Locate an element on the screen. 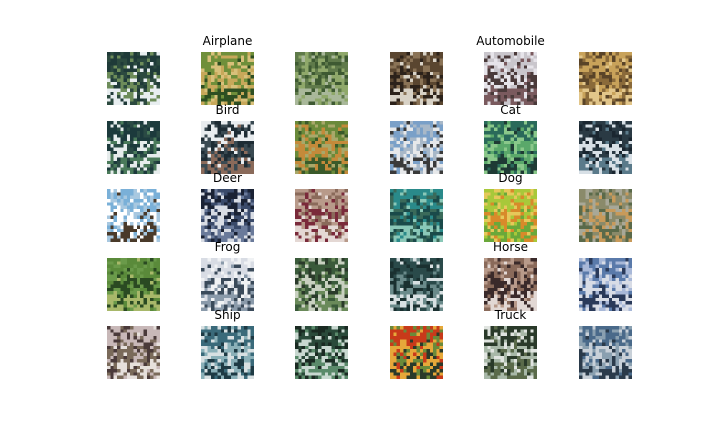  class-title: Bird is located at coordinates (227, 110).